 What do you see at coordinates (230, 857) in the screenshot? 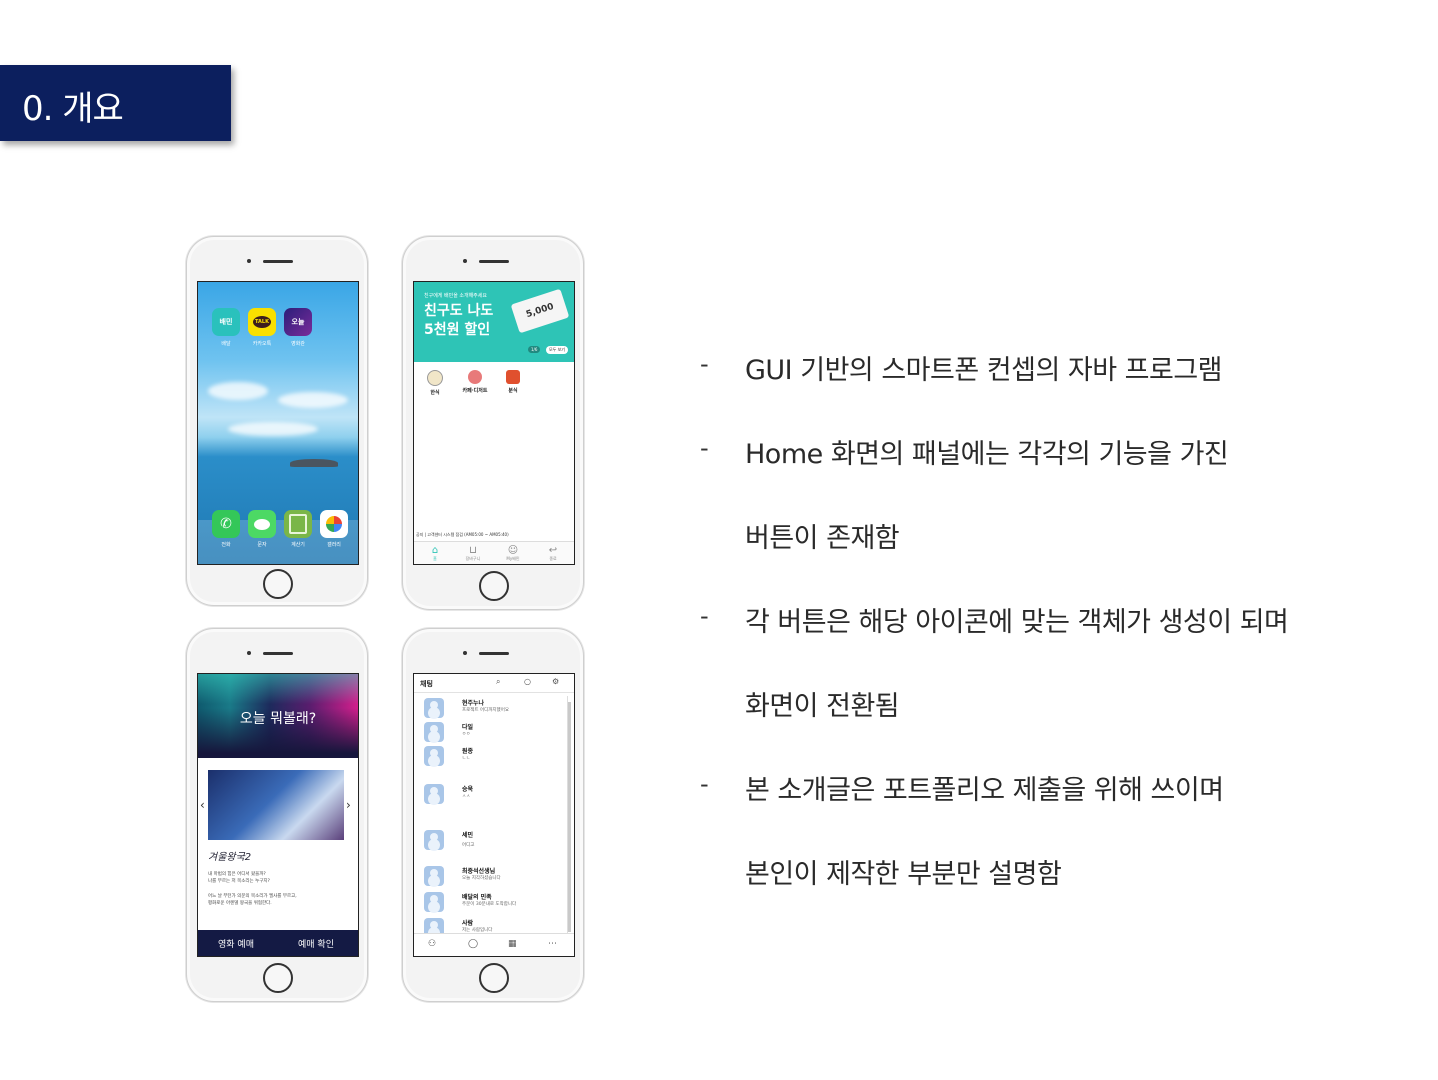
I see `movie-title: 겨울왕국2` at bounding box center [230, 857].